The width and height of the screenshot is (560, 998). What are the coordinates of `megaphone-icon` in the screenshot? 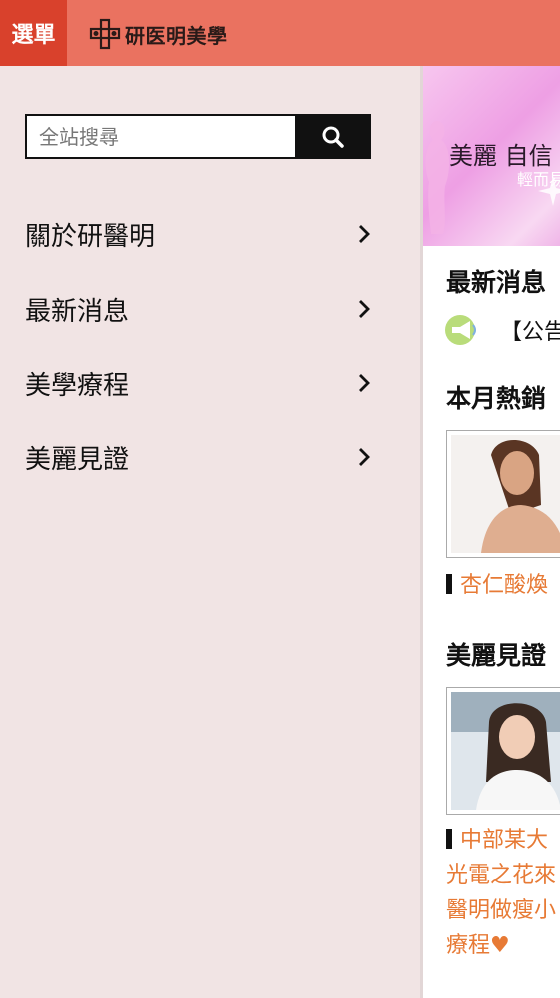 It's located at (460, 330).